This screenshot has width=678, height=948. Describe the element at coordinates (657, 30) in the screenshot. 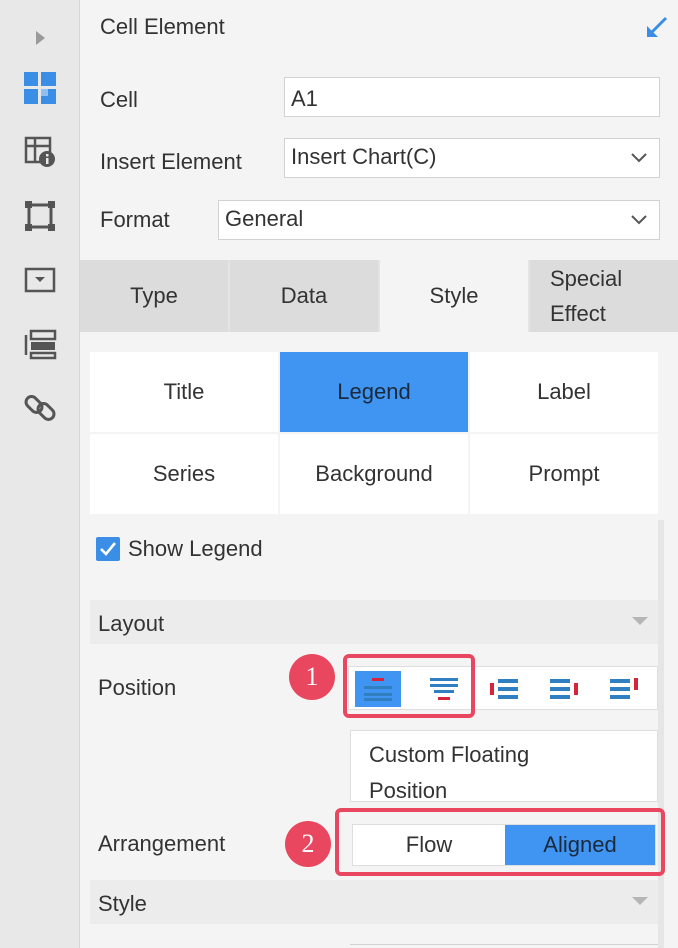

I see `collapse-arrow-icon` at that location.